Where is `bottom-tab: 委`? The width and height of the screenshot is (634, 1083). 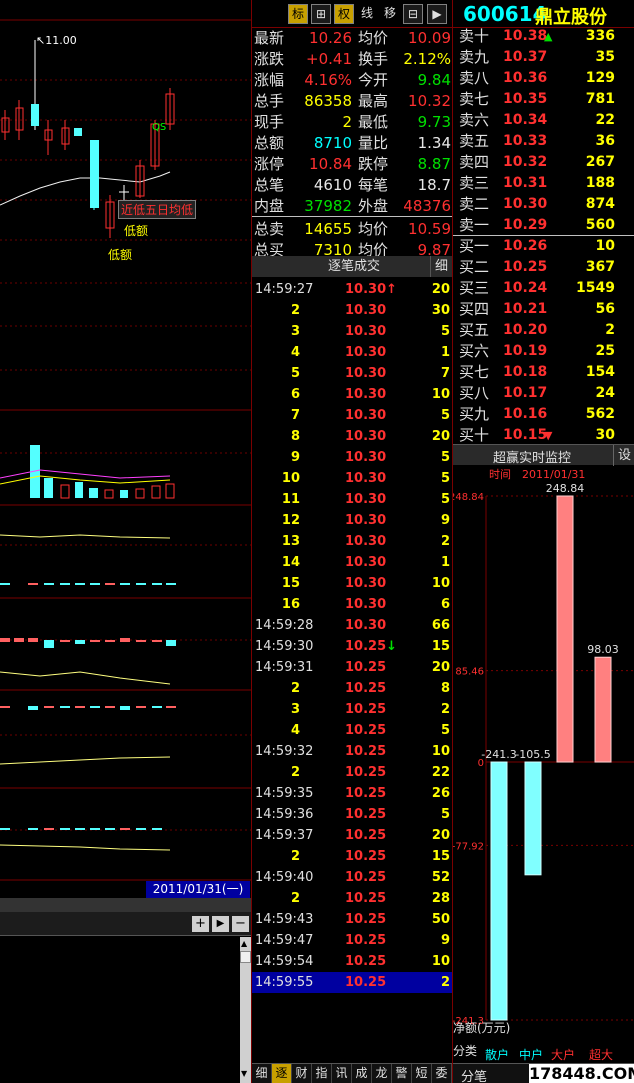 bottom-tab: 委 is located at coordinates (442, 1073).